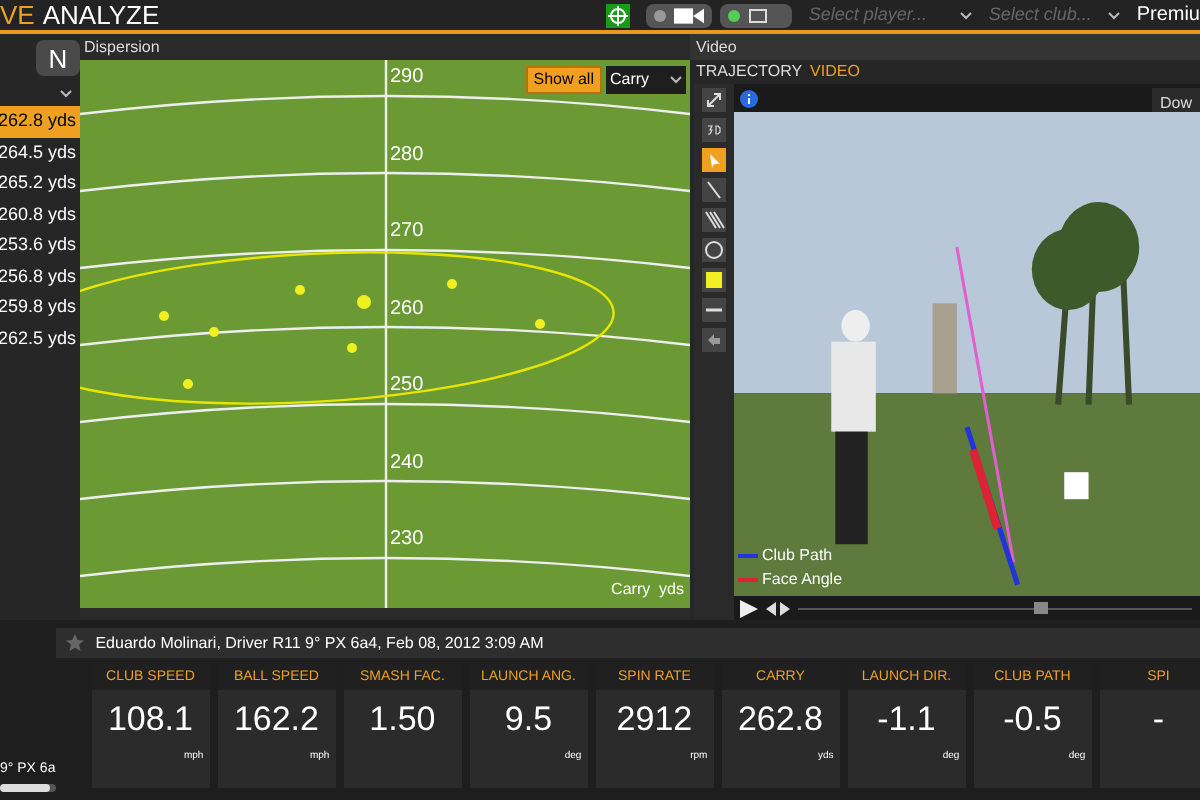  Describe the element at coordinates (528, 720) in the screenshot. I see `metric-value: 9.5` at that location.